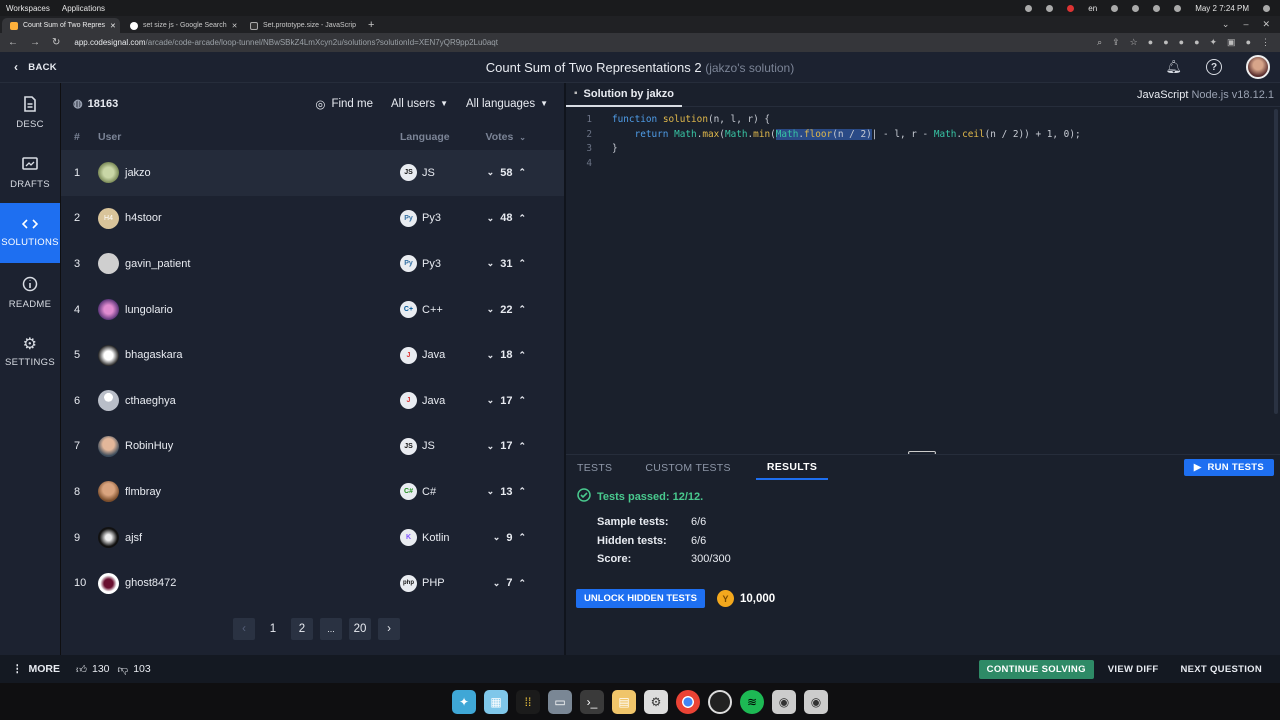 This screenshot has width=1280, height=720. What do you see at coordinates (360, 629) in the screenshot?
I see `page-button-20: 20` at bounding box center [360, 629].